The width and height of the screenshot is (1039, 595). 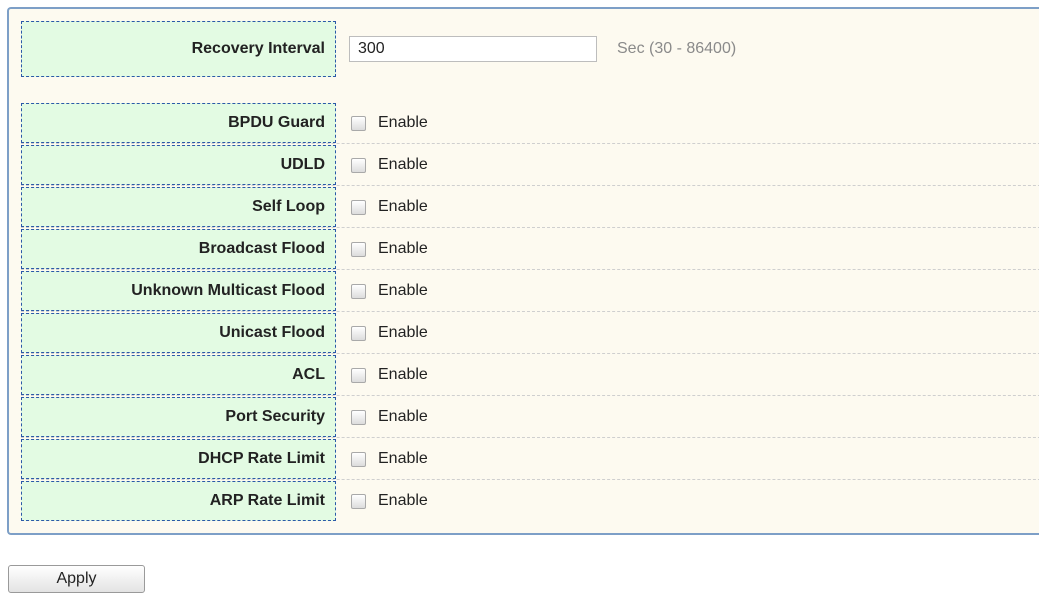 What do you see at coordinates (530, 501) in the screenshot?
I see `arp-rate-limit-row: ARP Rate Limit Enable` at bounding box center [530, 501].